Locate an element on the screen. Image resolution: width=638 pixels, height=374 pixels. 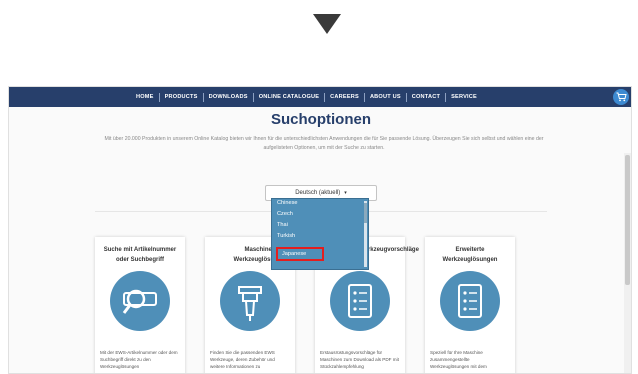
language-select-value: Deutsch (aktuell) is located at coordinates (318, 193).